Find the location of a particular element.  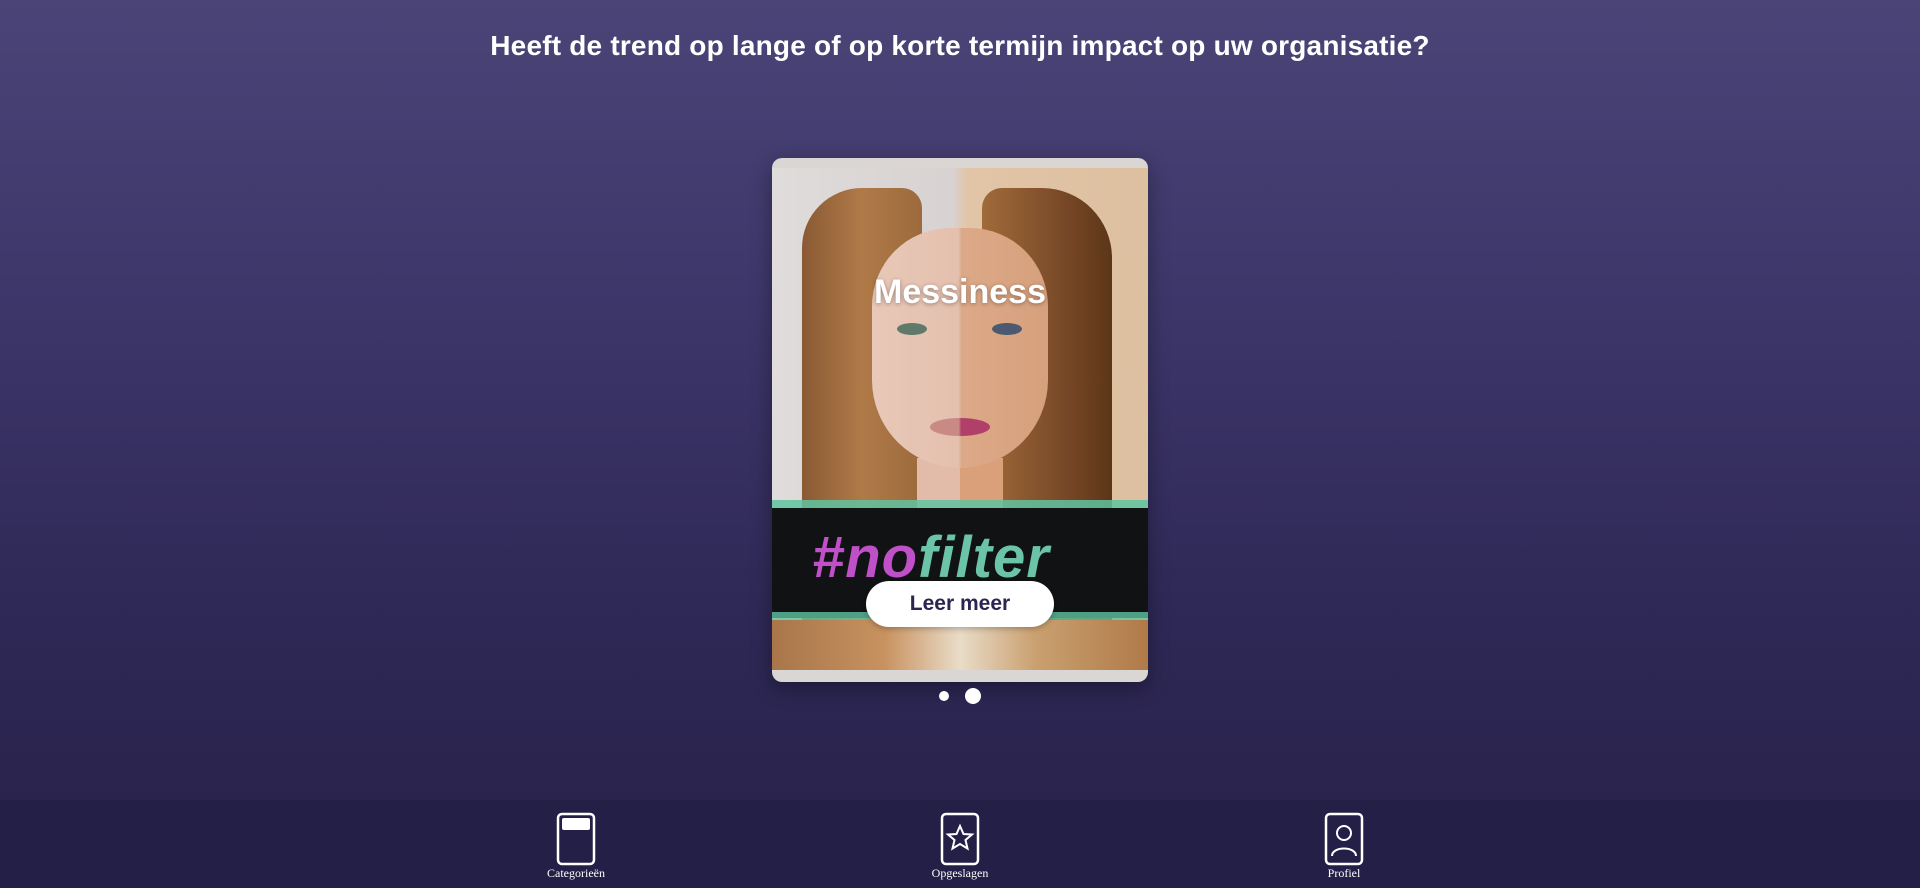

profile-card-icon is located at coordinates (1344, 839).